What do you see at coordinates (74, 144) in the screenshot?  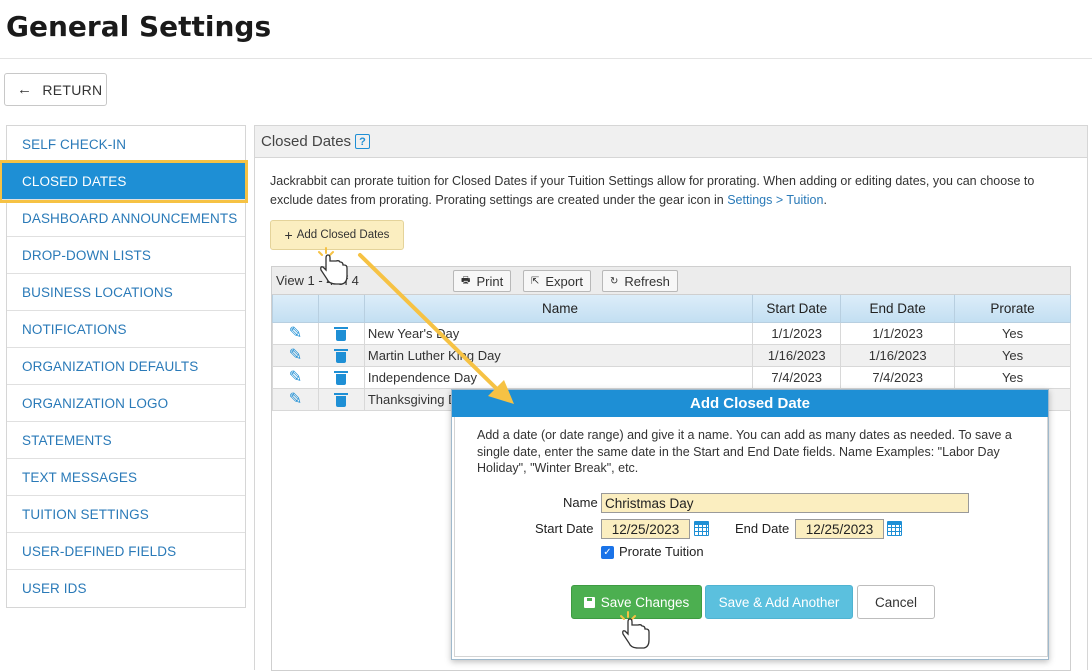 I see `sidebar-item-label: SELF CHECK-IN` at bounding box center [74, 144].